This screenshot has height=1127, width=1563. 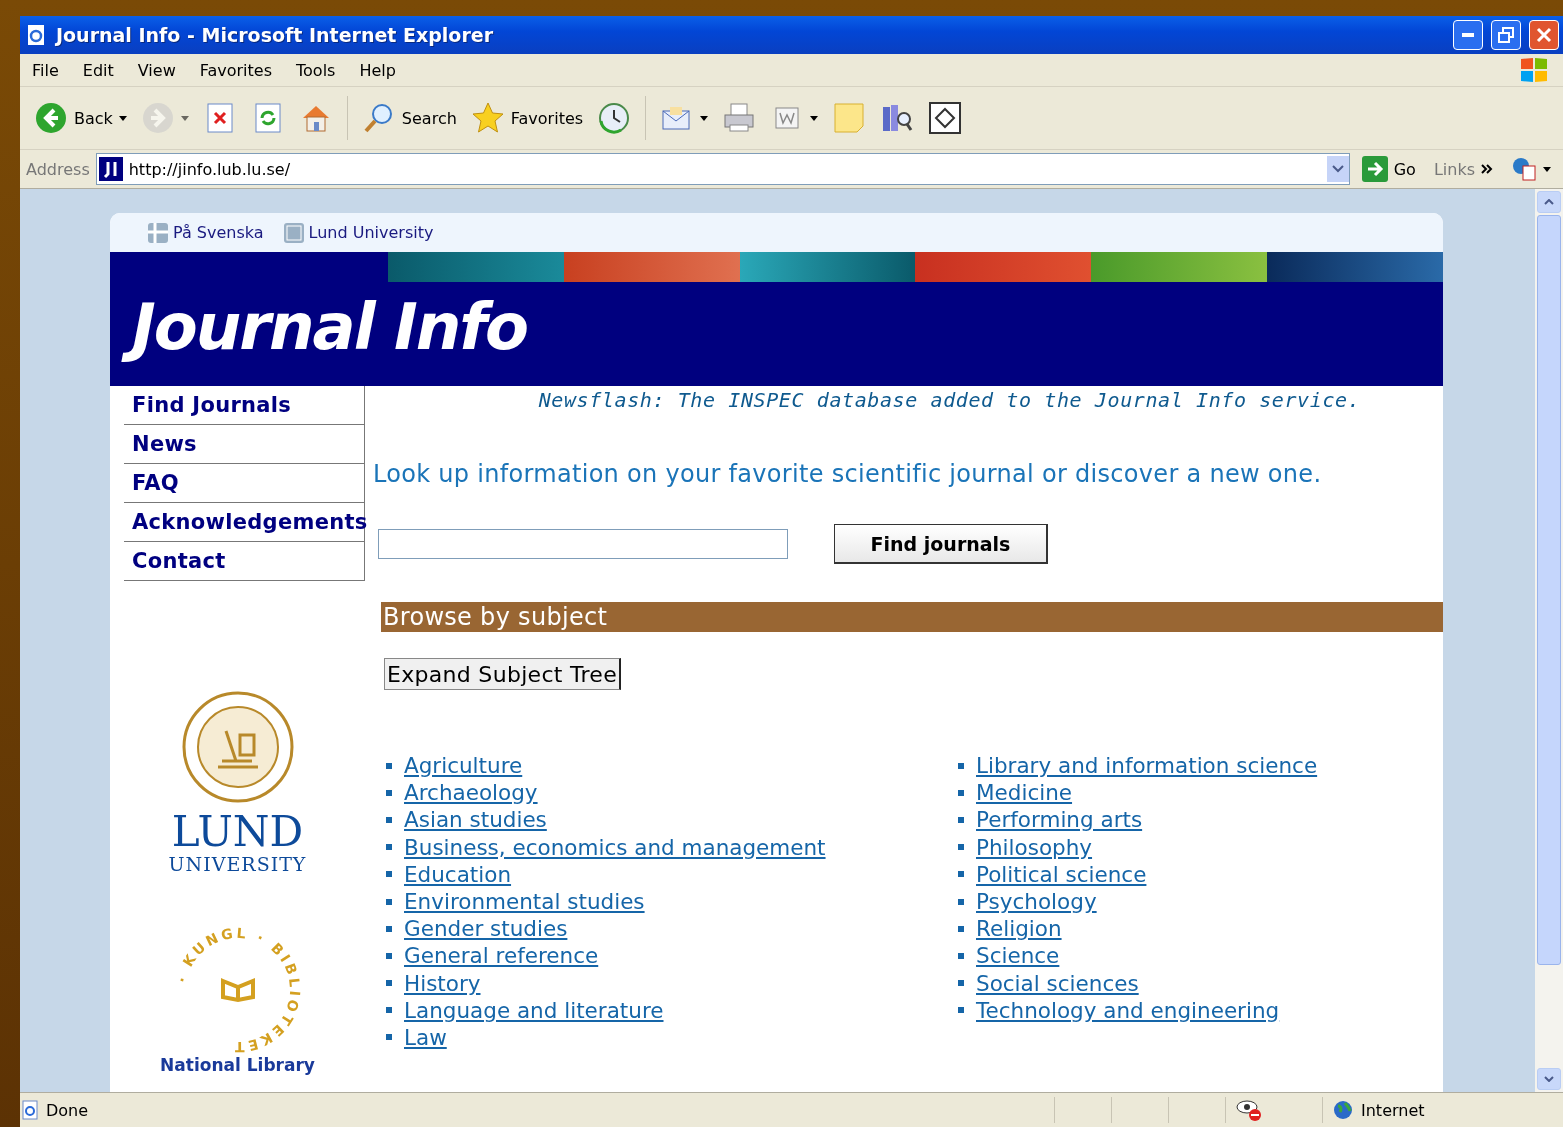 What do you see at coordinates (244, 405) in the screenshot?
I see `nav-link: Find Journals` at bounding box center [244, 405].